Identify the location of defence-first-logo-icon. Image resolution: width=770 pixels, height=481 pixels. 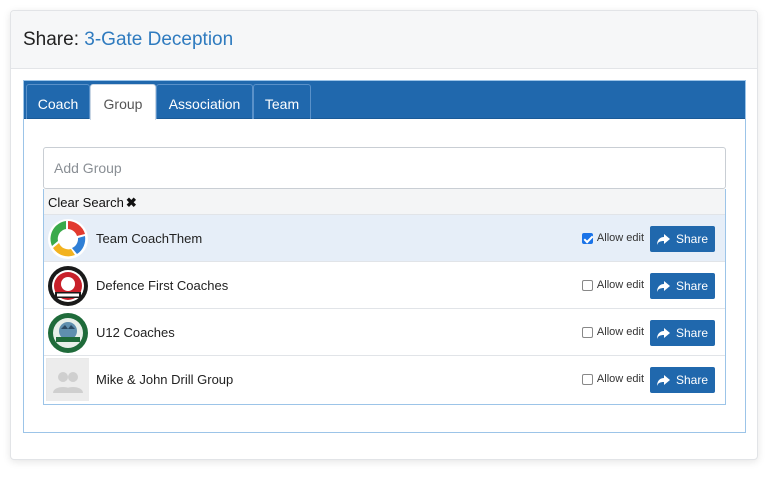
(67, 285).